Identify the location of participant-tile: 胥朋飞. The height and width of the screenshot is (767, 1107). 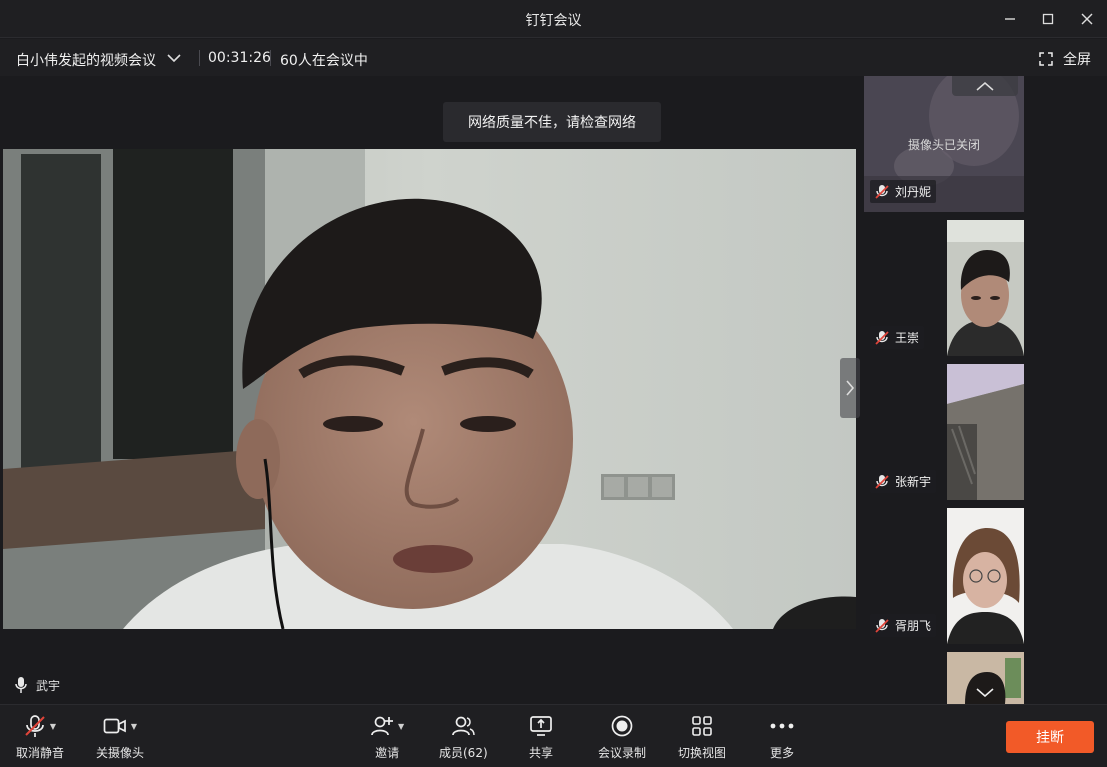
(944, 576).